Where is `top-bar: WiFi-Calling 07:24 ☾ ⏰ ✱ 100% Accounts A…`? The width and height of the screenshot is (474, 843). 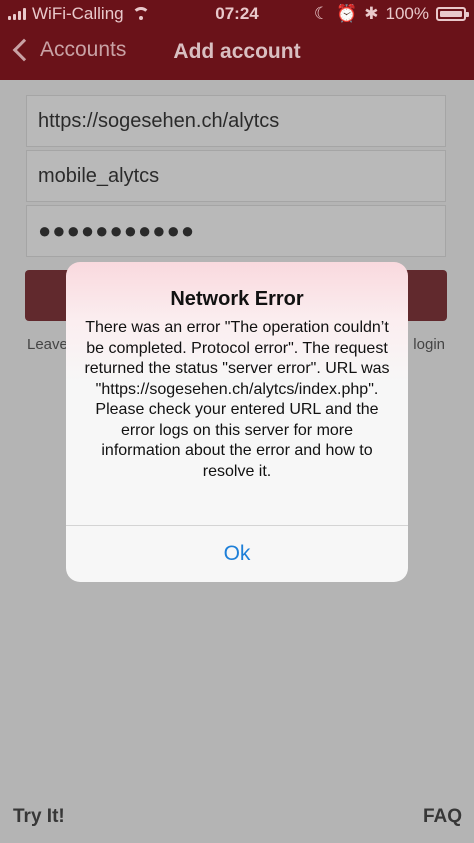
top-bar: WiFi-Calling 07:24 ☾ ⏰ ✱ 100% Accounts A… is located at coordinates (237, 40).